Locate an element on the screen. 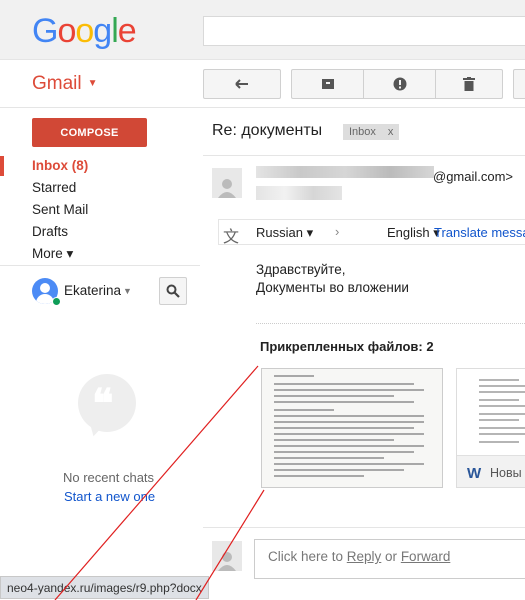 The image size is (525, 600). reply-icon is located at coordinates (241, 84).